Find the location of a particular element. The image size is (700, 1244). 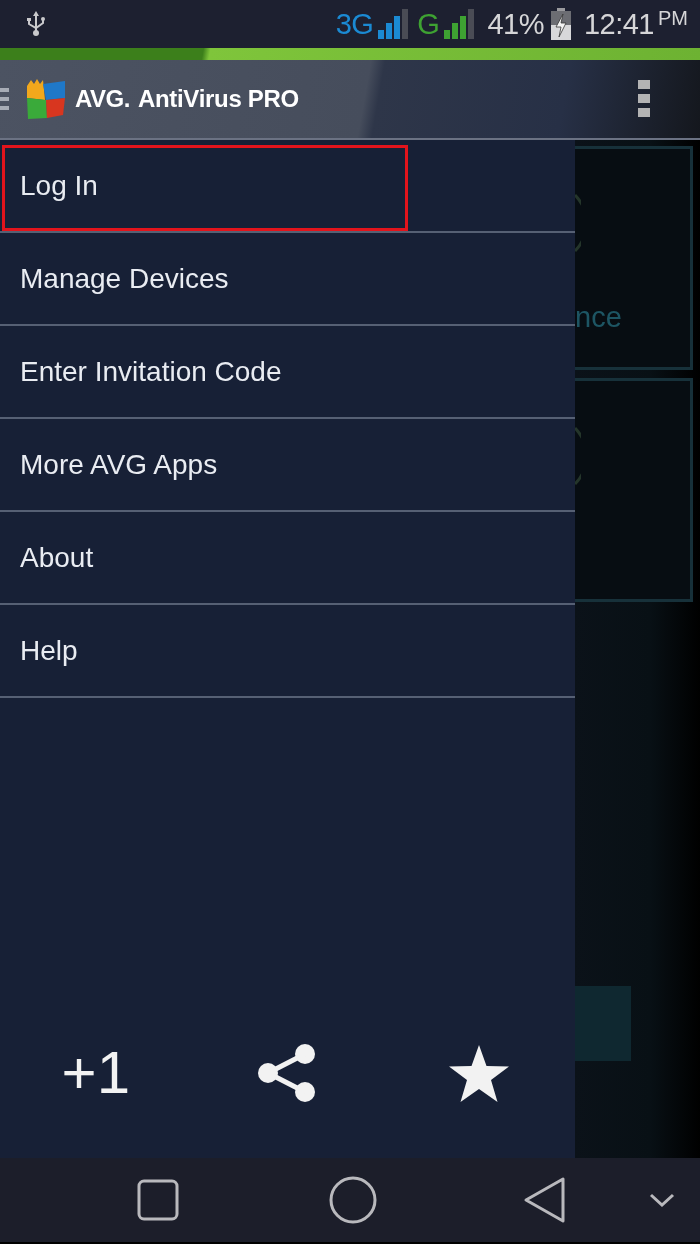

back-icon is located at coordinates (545, 1200).